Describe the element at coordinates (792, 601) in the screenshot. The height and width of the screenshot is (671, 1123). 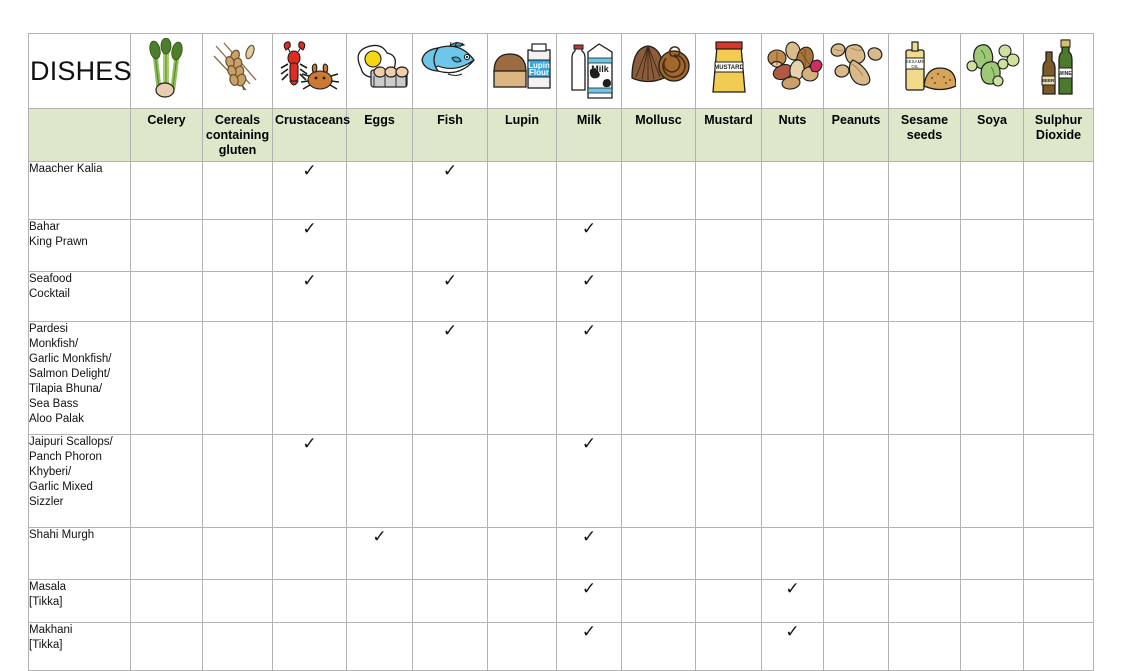
I see `allergen-cell-nuts: ✓` at that location.